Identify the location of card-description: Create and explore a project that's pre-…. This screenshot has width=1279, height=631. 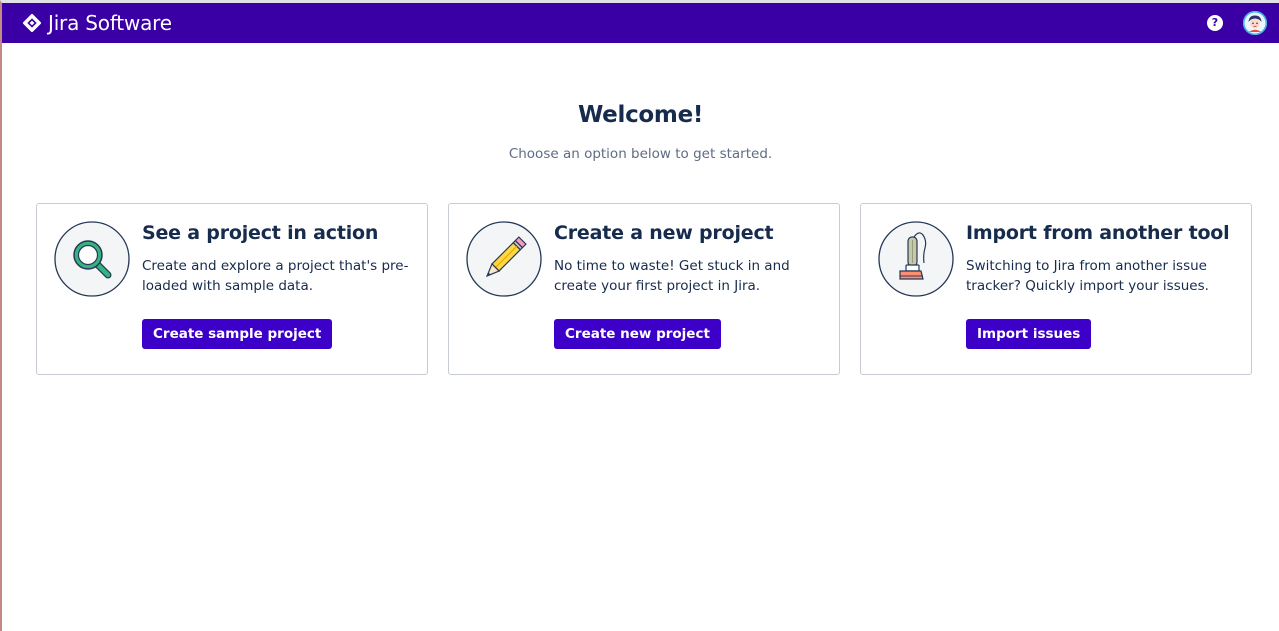
(275, 276).